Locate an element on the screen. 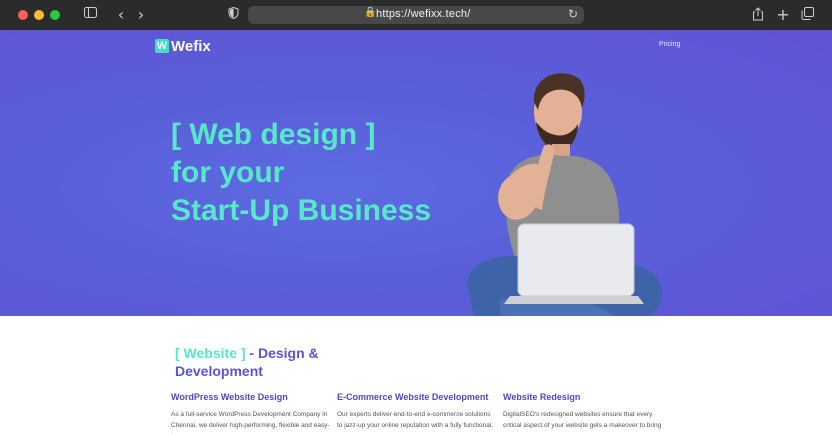 This screenshot has width=832, height=434. section-heading: [ Website ] - Design & Development is located at coordinates (247, 362).